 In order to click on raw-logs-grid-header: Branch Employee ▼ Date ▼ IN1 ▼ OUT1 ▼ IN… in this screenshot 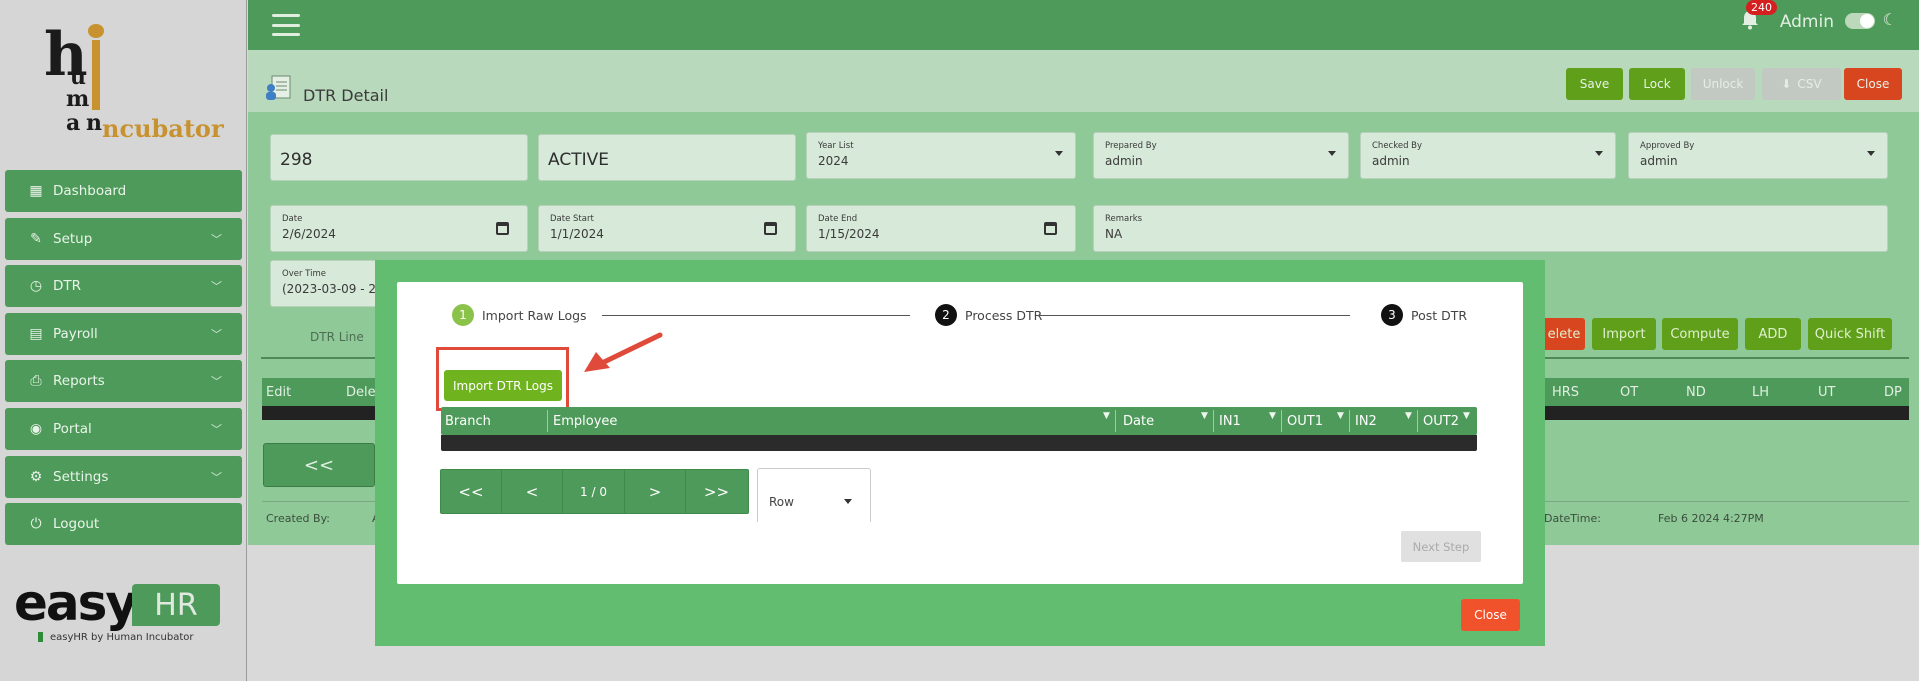, I will do `click(959, 421)`.